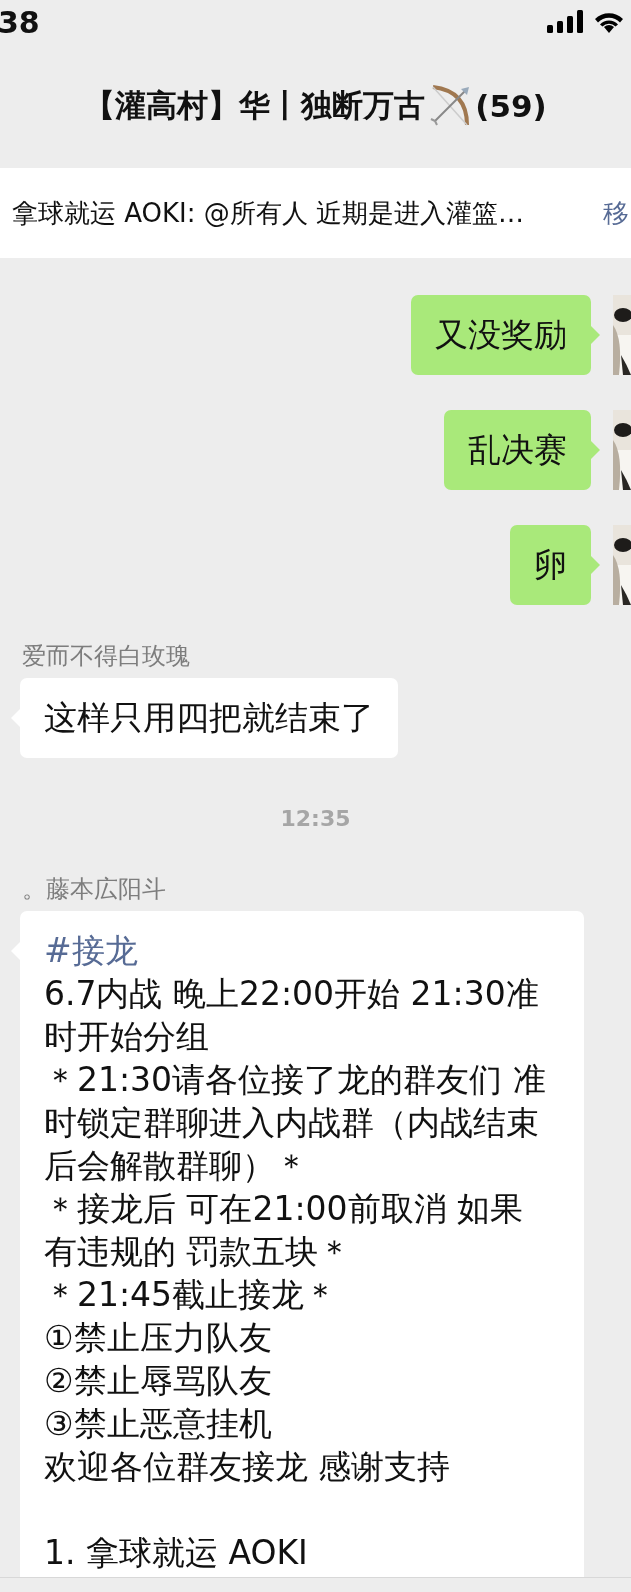 This screenshot has height=1592, width=631. I want to click on message-line: 时开始分组, so click(127, 1037).